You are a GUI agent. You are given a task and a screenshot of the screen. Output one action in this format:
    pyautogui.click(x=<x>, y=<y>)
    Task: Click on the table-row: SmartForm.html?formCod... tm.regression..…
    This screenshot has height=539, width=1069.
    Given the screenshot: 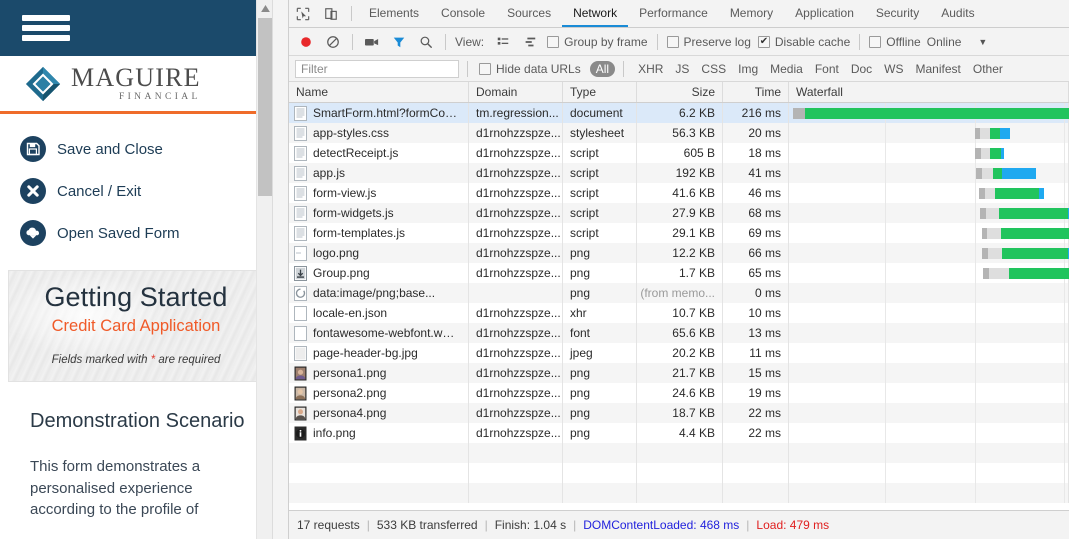 What is the action you would take?
    pyautogui.click(x=679, y=113)
    